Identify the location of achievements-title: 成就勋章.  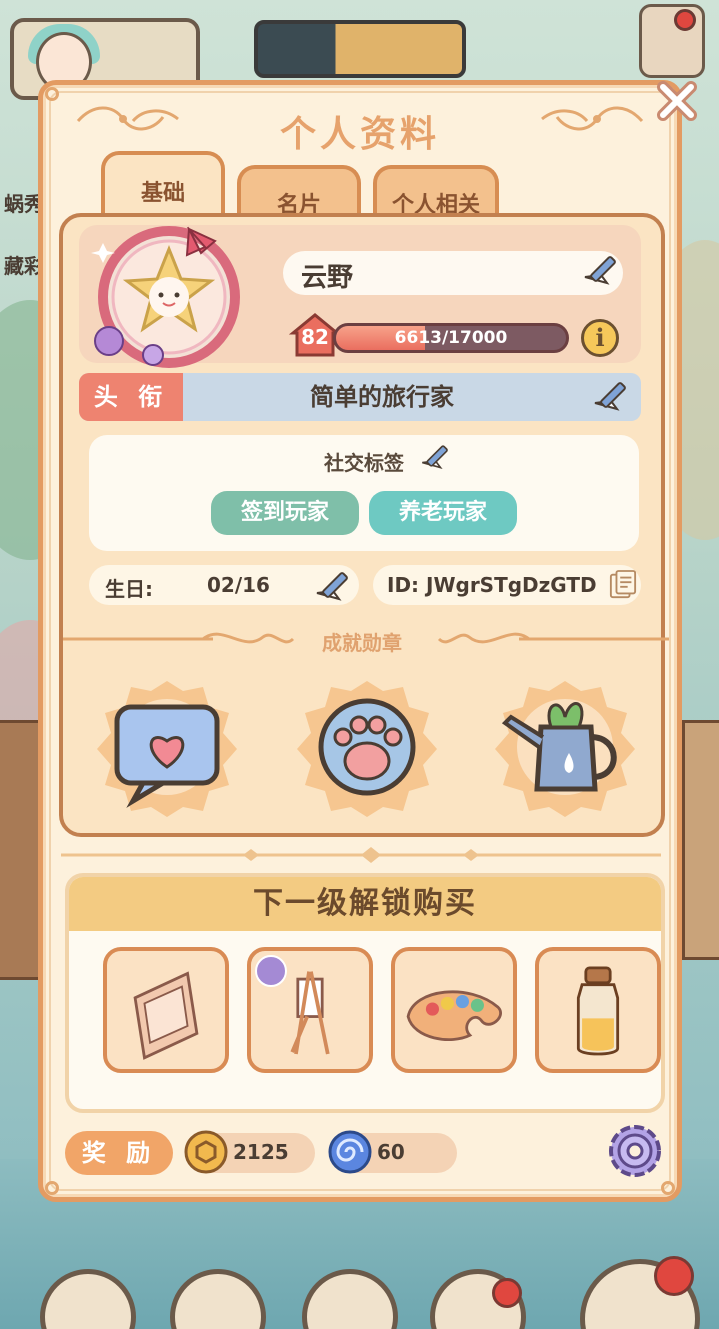
(362, 643).